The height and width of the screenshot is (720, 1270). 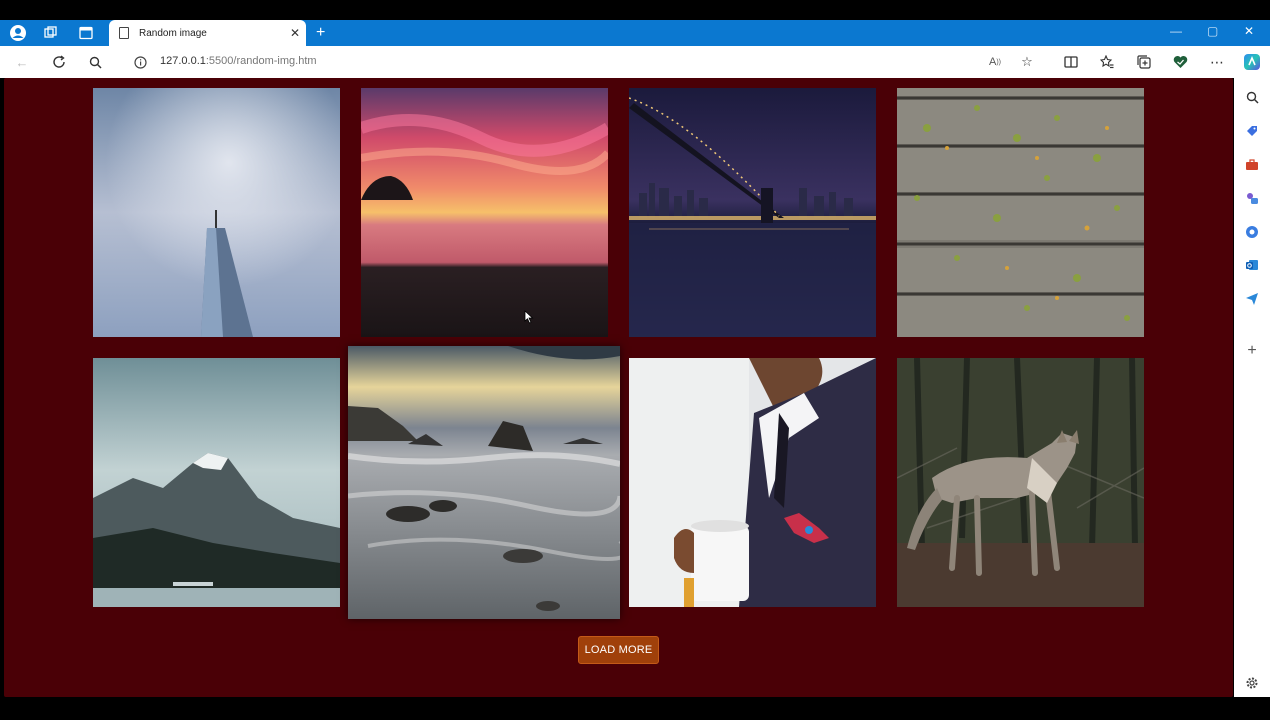 What do you see at coordinates (183, 61) in the screenshot?
I see `url-host: 127.0.0.1` at bounding box center [183, 61].